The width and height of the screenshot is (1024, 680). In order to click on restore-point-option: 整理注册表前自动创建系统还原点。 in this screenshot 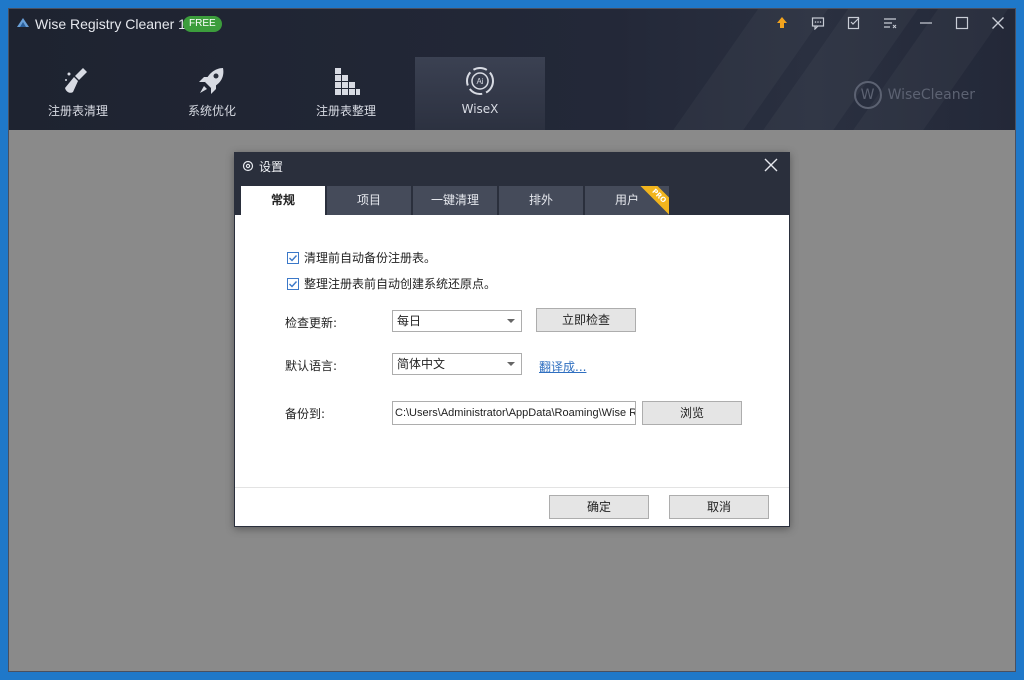, I will do `click(391, 283)`.